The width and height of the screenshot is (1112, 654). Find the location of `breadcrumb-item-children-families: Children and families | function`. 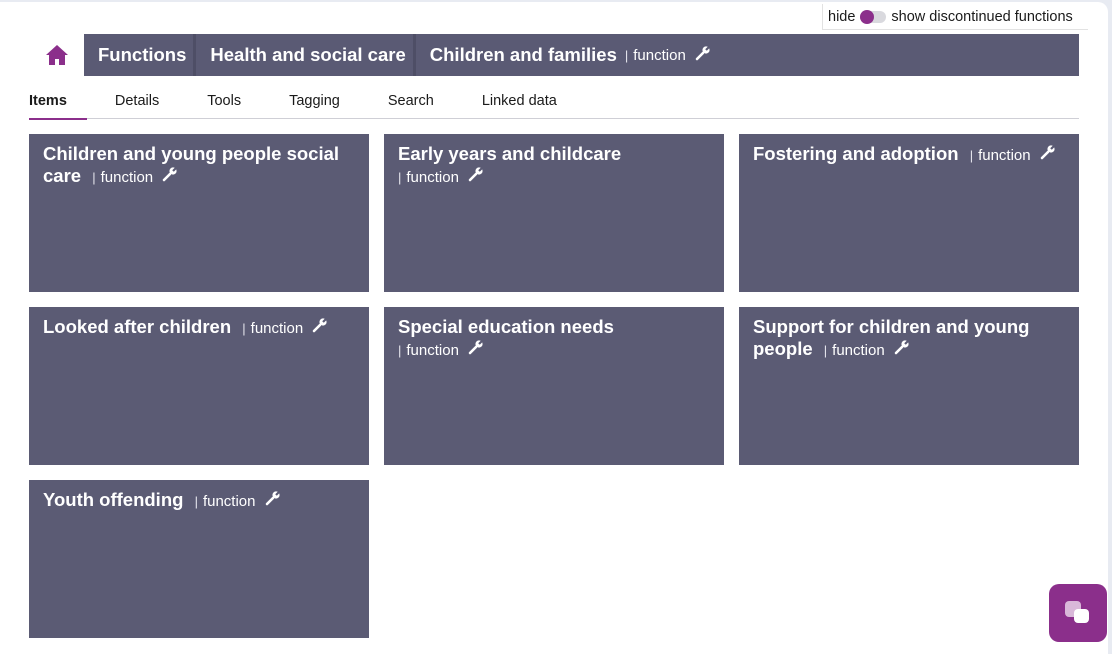

breadcrumb-item-children-families: Children and families | function is located at coordinates (568, 55).